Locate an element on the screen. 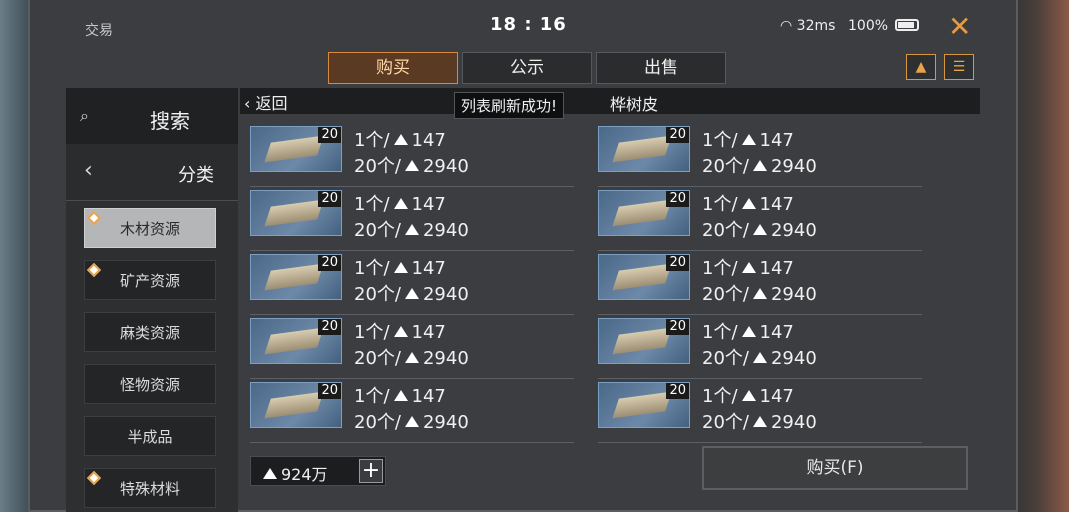  back-button: ‹ 返回 is located at coordinates (266, 102).